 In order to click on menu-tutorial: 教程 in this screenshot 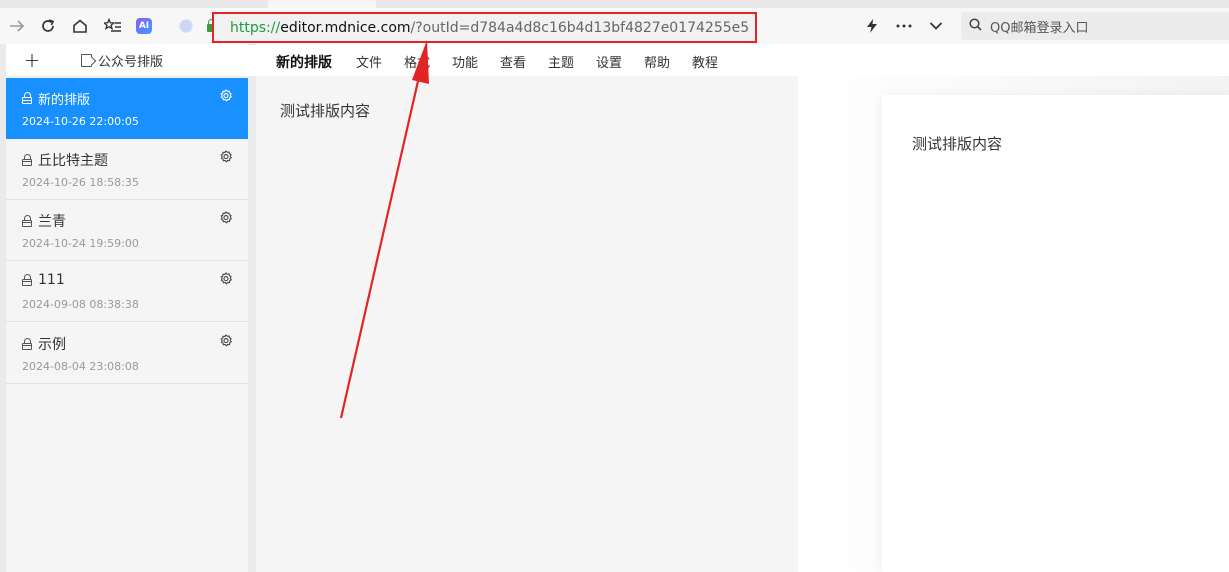, I will do `click(705, 61)`.